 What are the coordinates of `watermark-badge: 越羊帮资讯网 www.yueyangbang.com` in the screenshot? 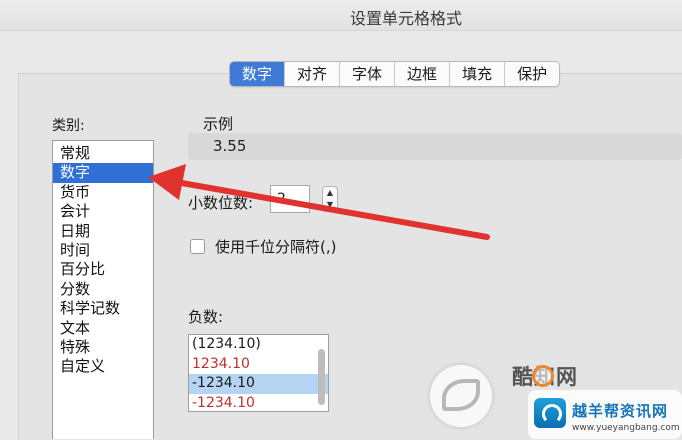 It's located at (605, 414).